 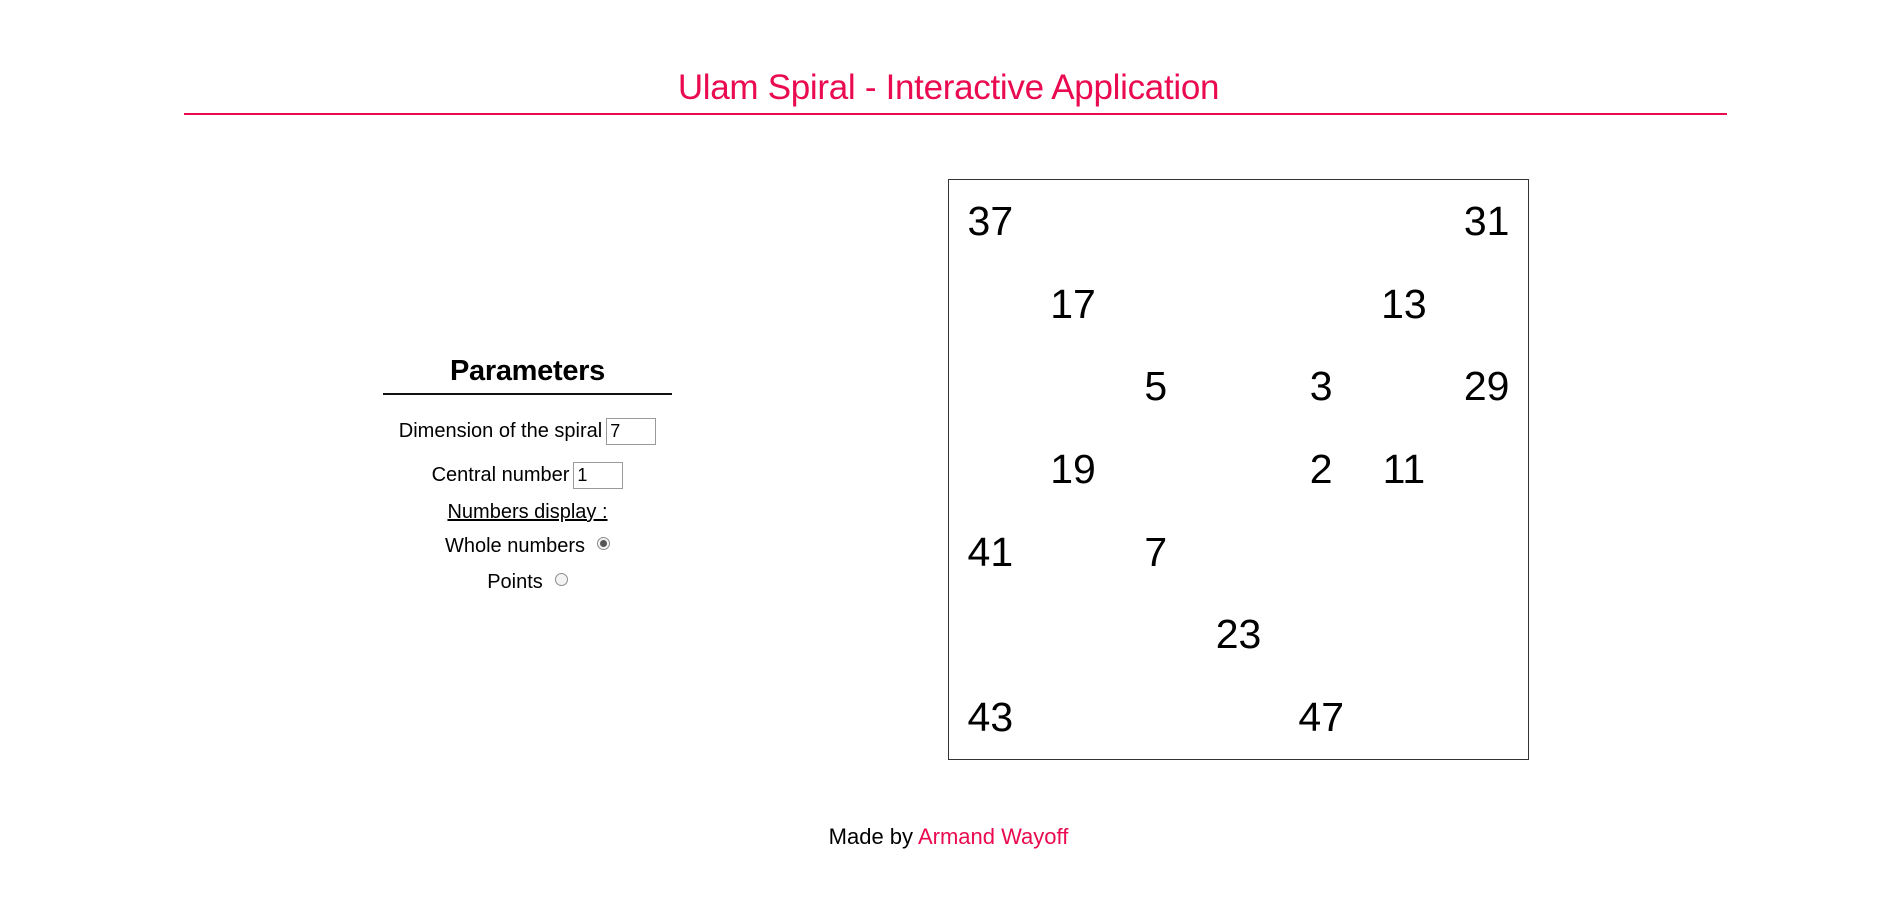 I want to click on spiral-number: 19, so click(x=1073, y=468).